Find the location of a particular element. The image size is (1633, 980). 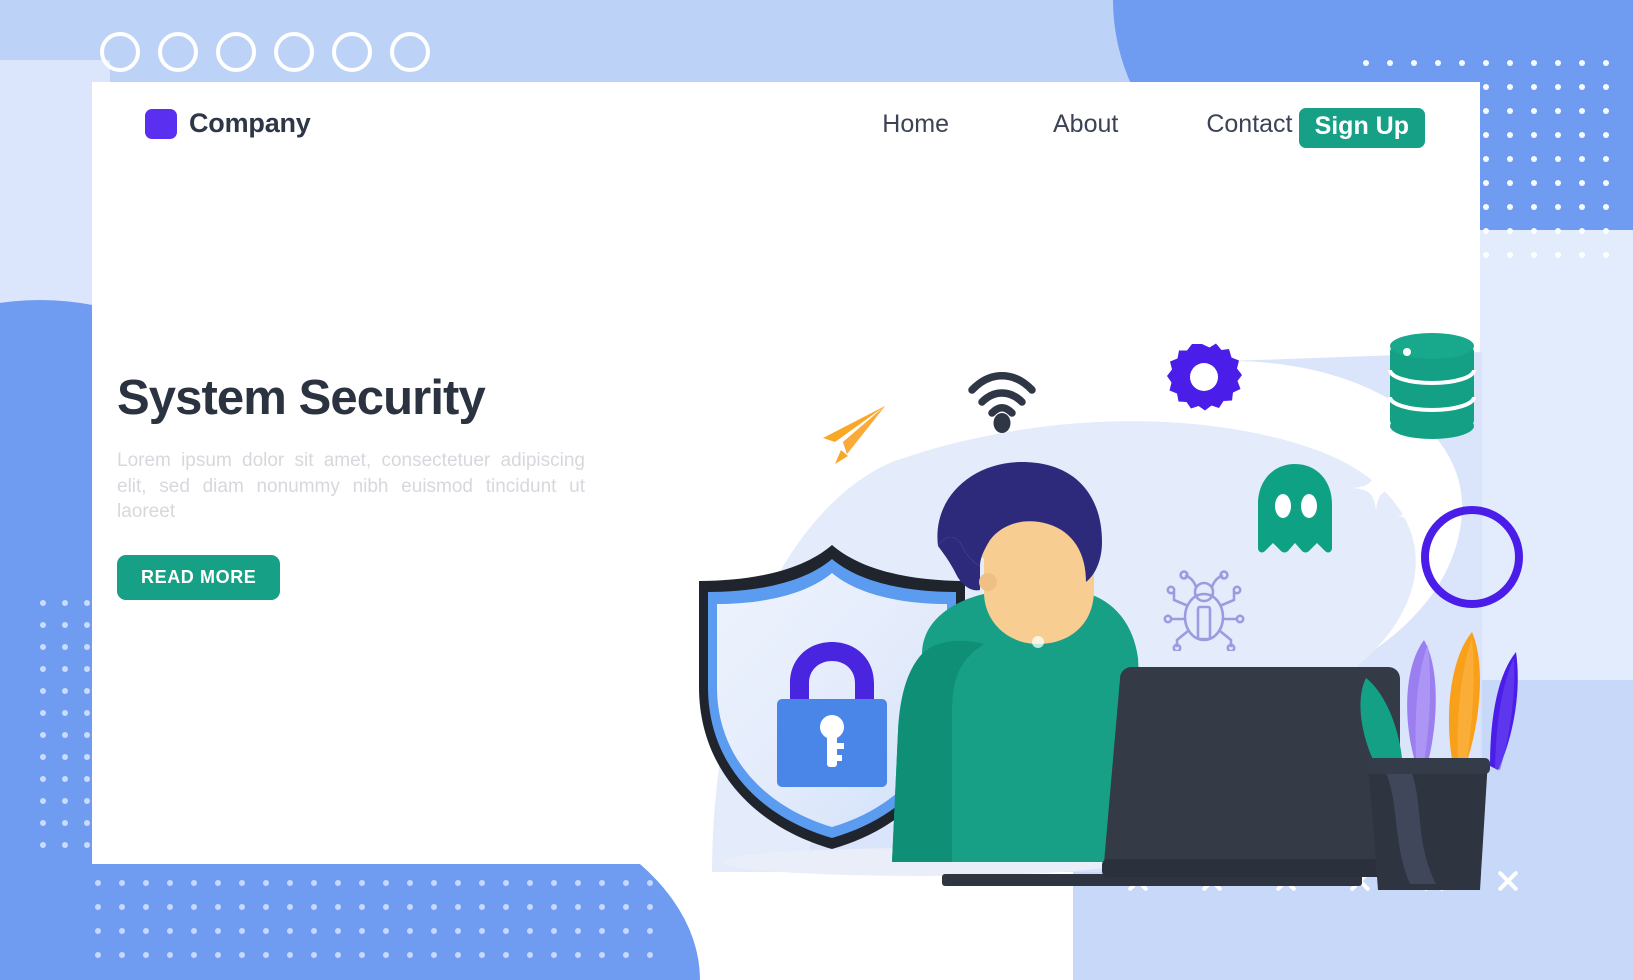

brand: Company is located at coordinates (228, 123).